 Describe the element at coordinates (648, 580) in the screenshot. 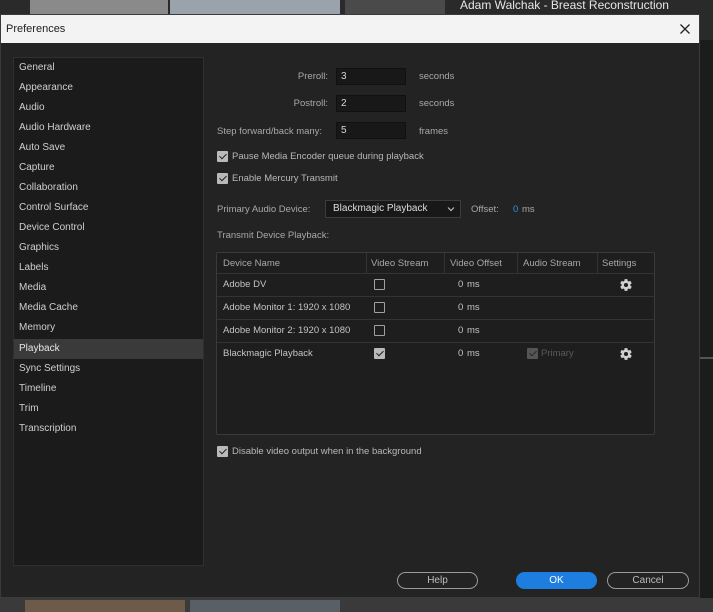

I see `cancel-button: Cancel` at that location.